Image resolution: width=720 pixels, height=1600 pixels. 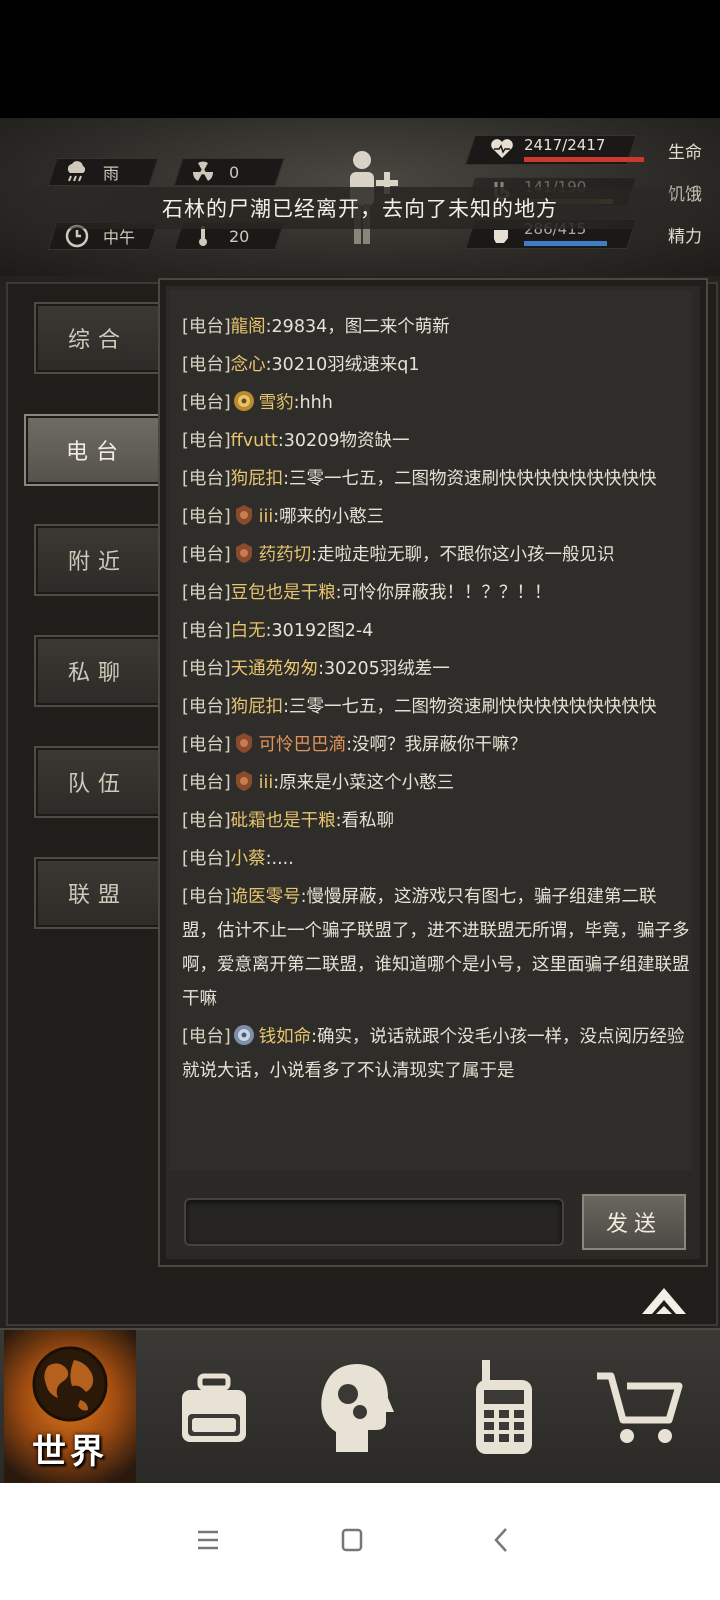 What do you see at coordinates (248, 631) in the screenshot?
I see `sender-name: 白无` at bounding box center [248, 631].